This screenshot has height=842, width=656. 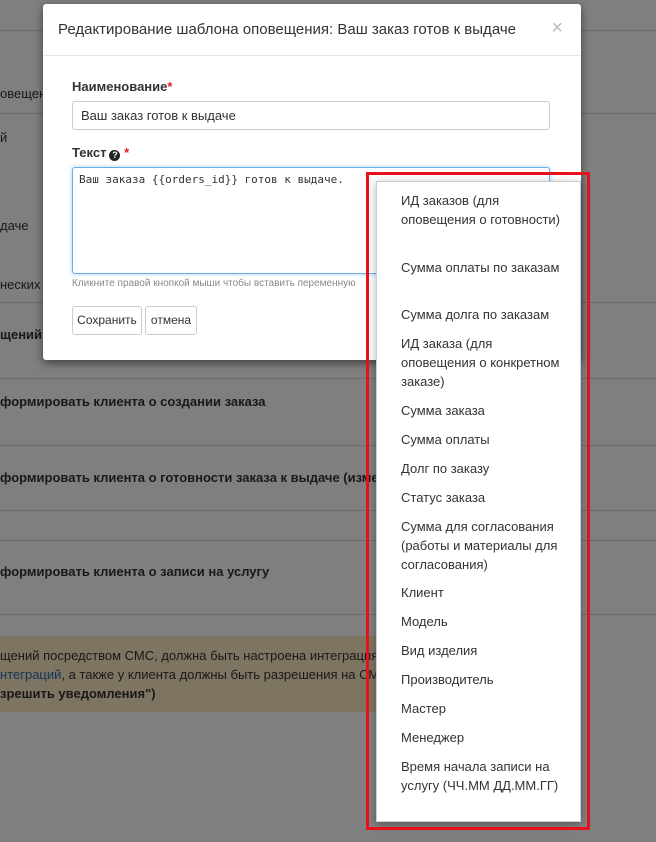 I want to click on menu-item-debt-by-orders: Сумма долга по заказам, so click(x=483, y=314).